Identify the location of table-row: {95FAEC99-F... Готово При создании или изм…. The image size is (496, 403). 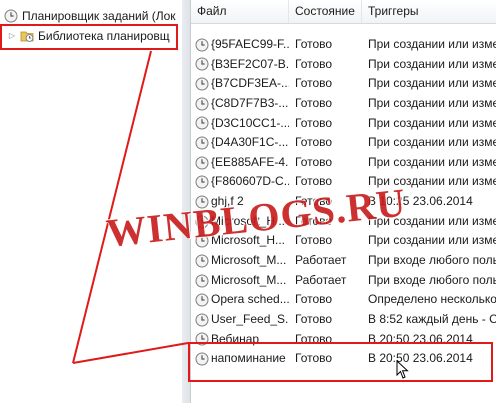
(343, 45).